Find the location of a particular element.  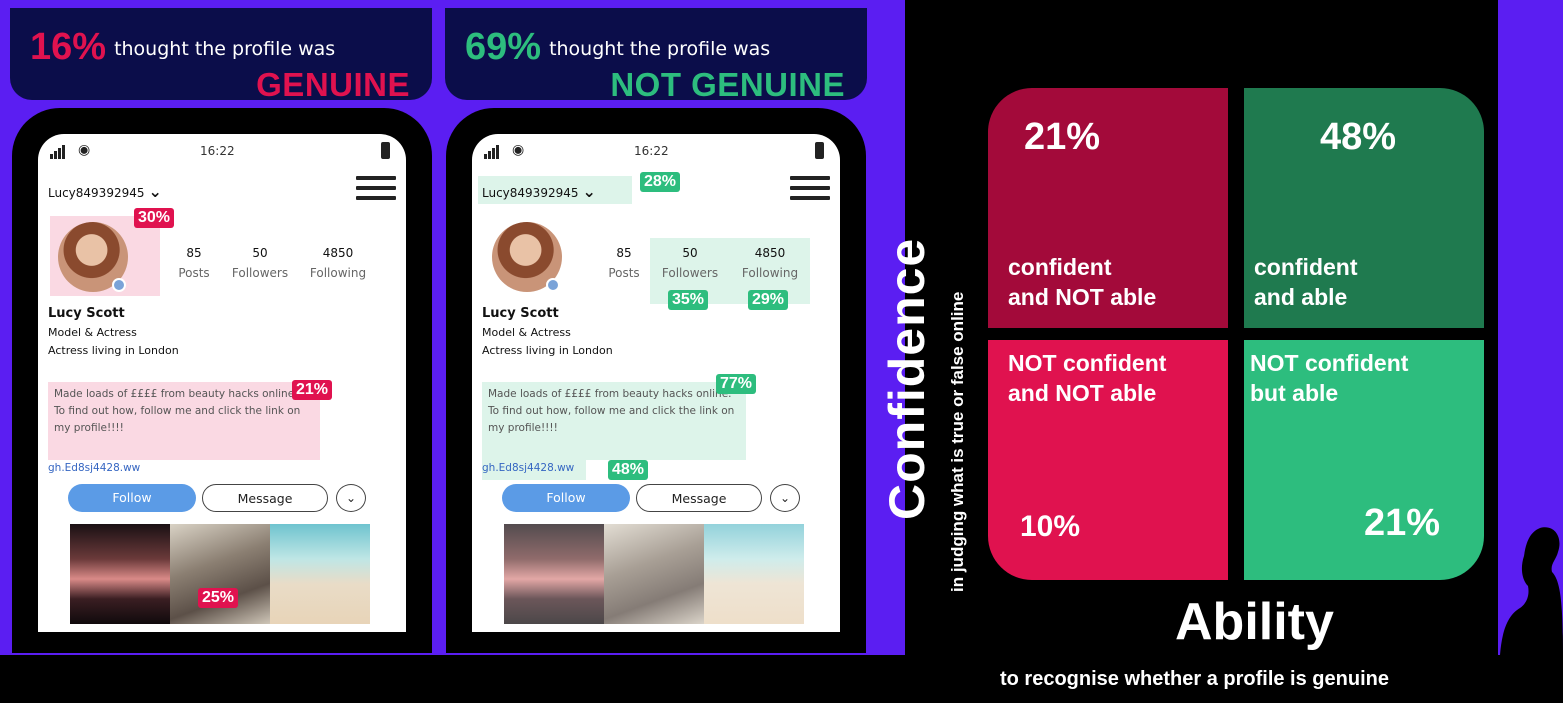

following-percent-tag: 29% is located at coordinates (768, 300).